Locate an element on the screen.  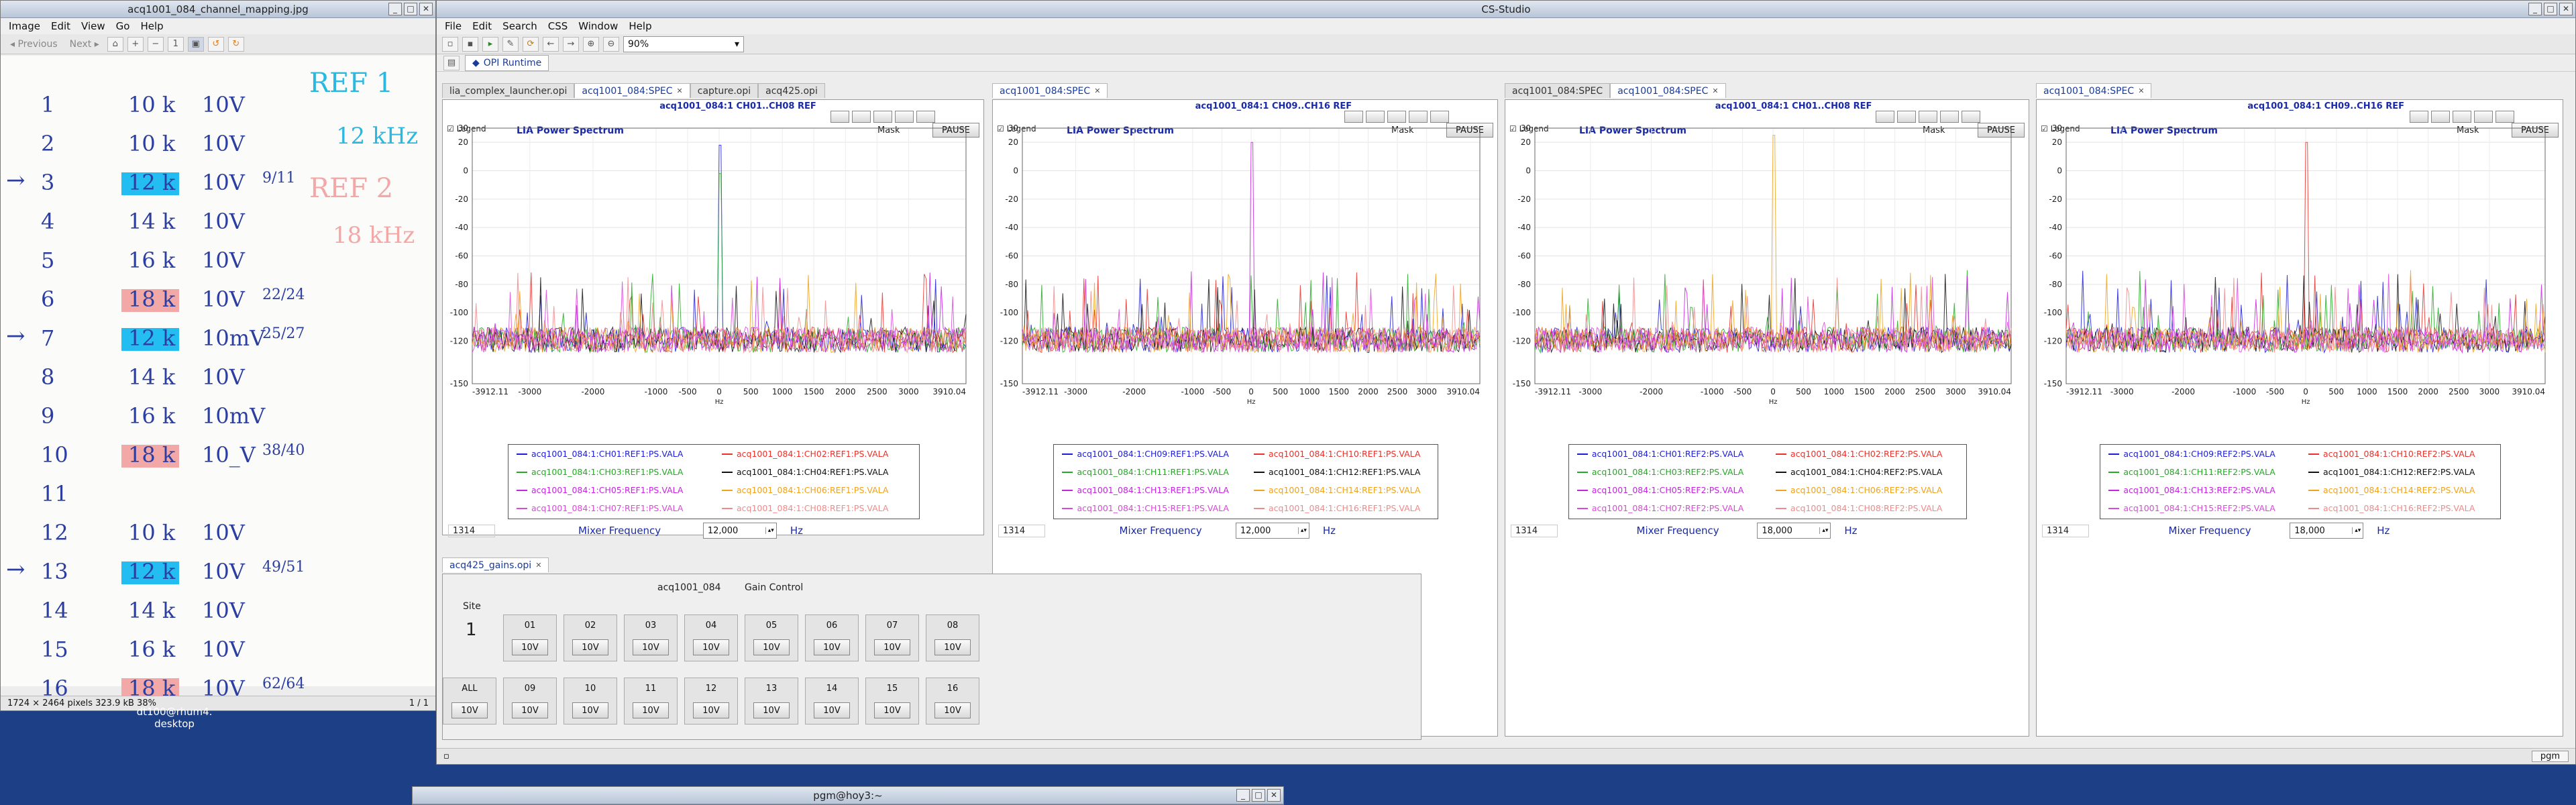
legend-entry: acq1001_084:1:CH12:REF2:PS.VALA is located at coordinates (2400, 472).